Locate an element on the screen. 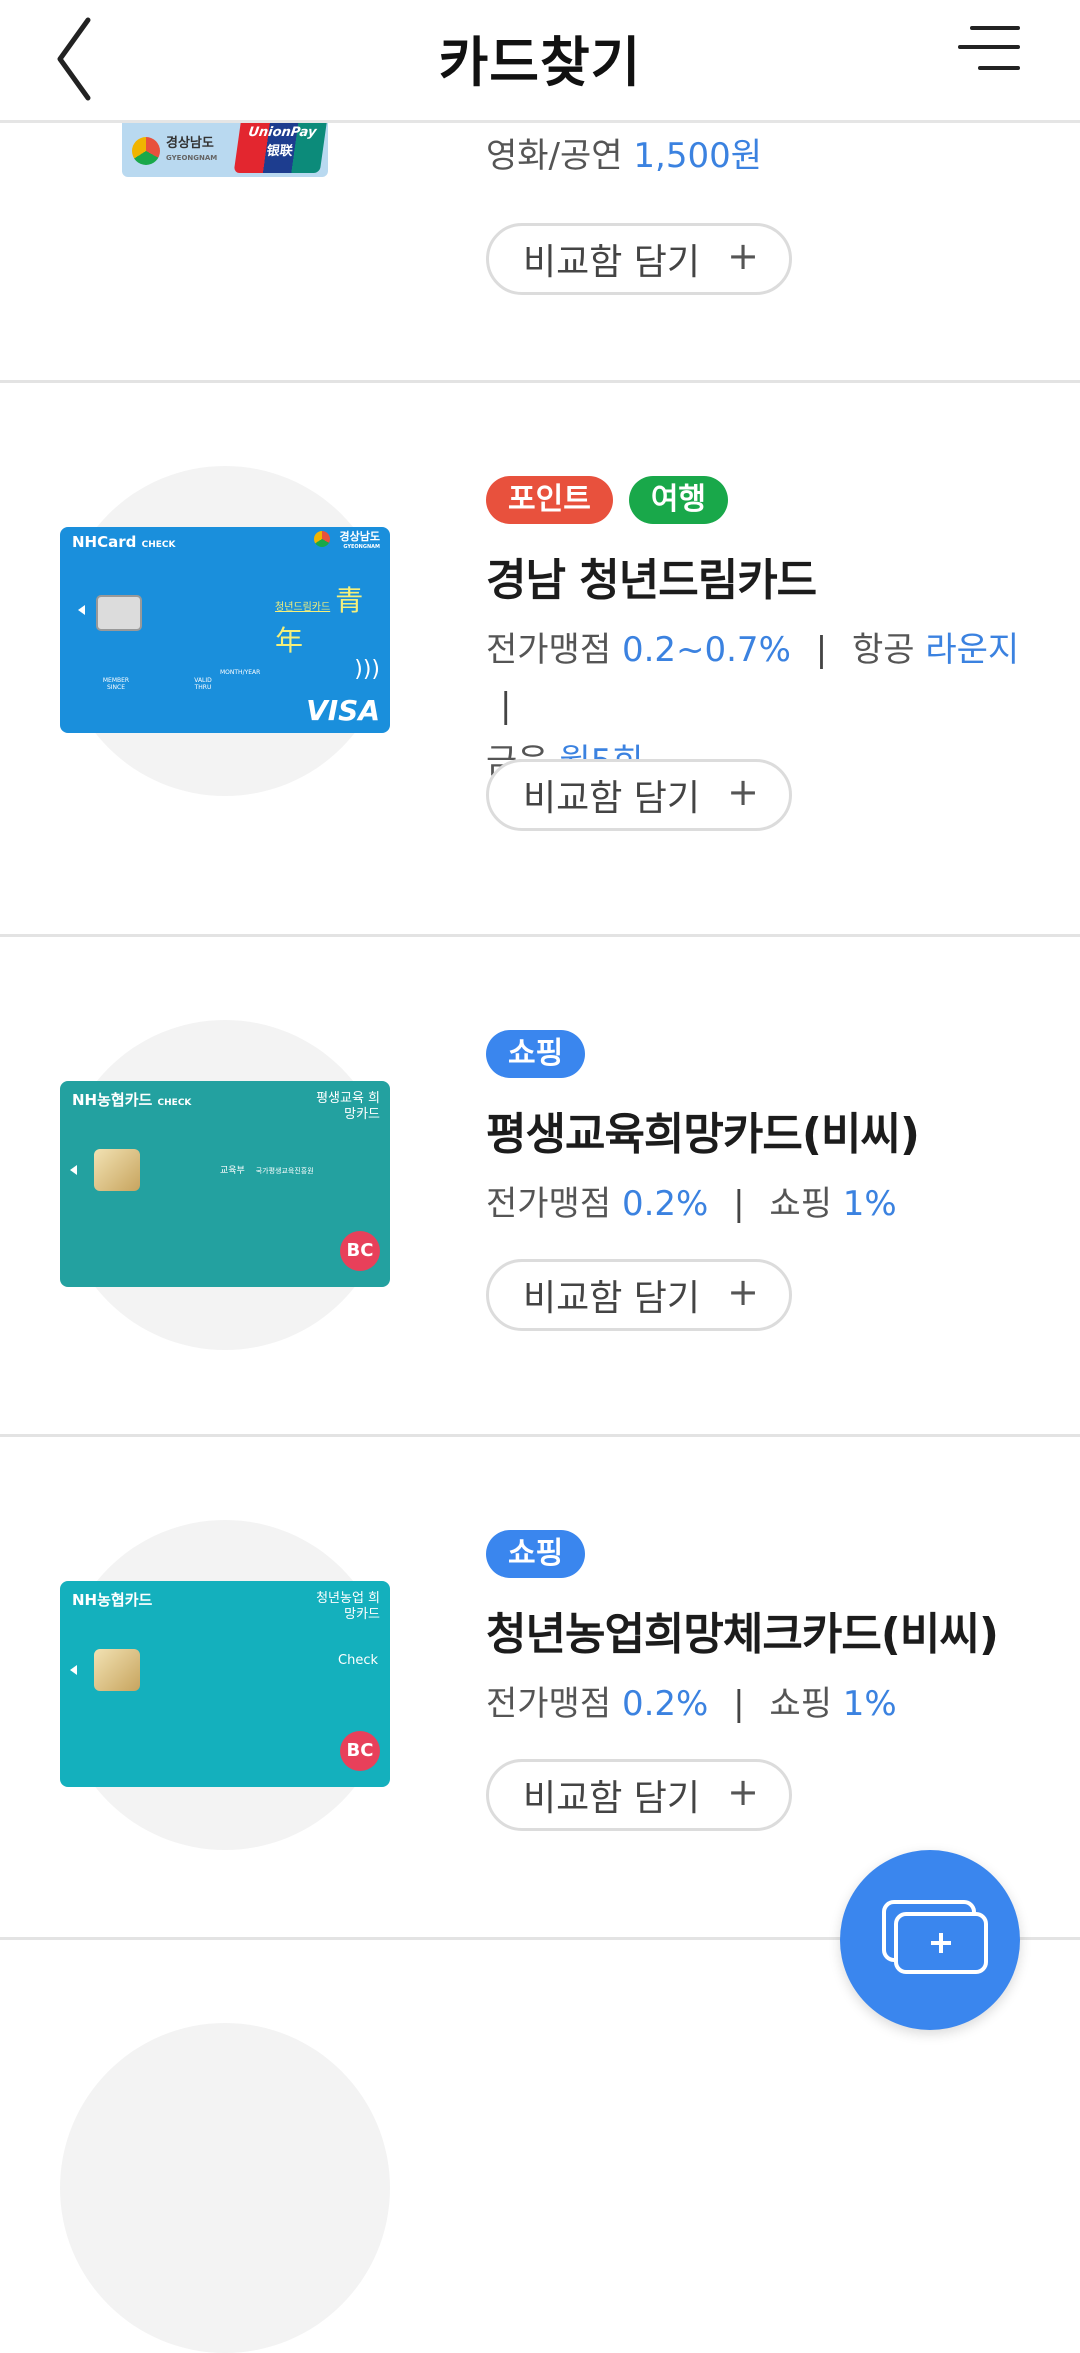 The width and height of the screenshot is (1080, 2353). menu-button is located at coordinates (986, 57).